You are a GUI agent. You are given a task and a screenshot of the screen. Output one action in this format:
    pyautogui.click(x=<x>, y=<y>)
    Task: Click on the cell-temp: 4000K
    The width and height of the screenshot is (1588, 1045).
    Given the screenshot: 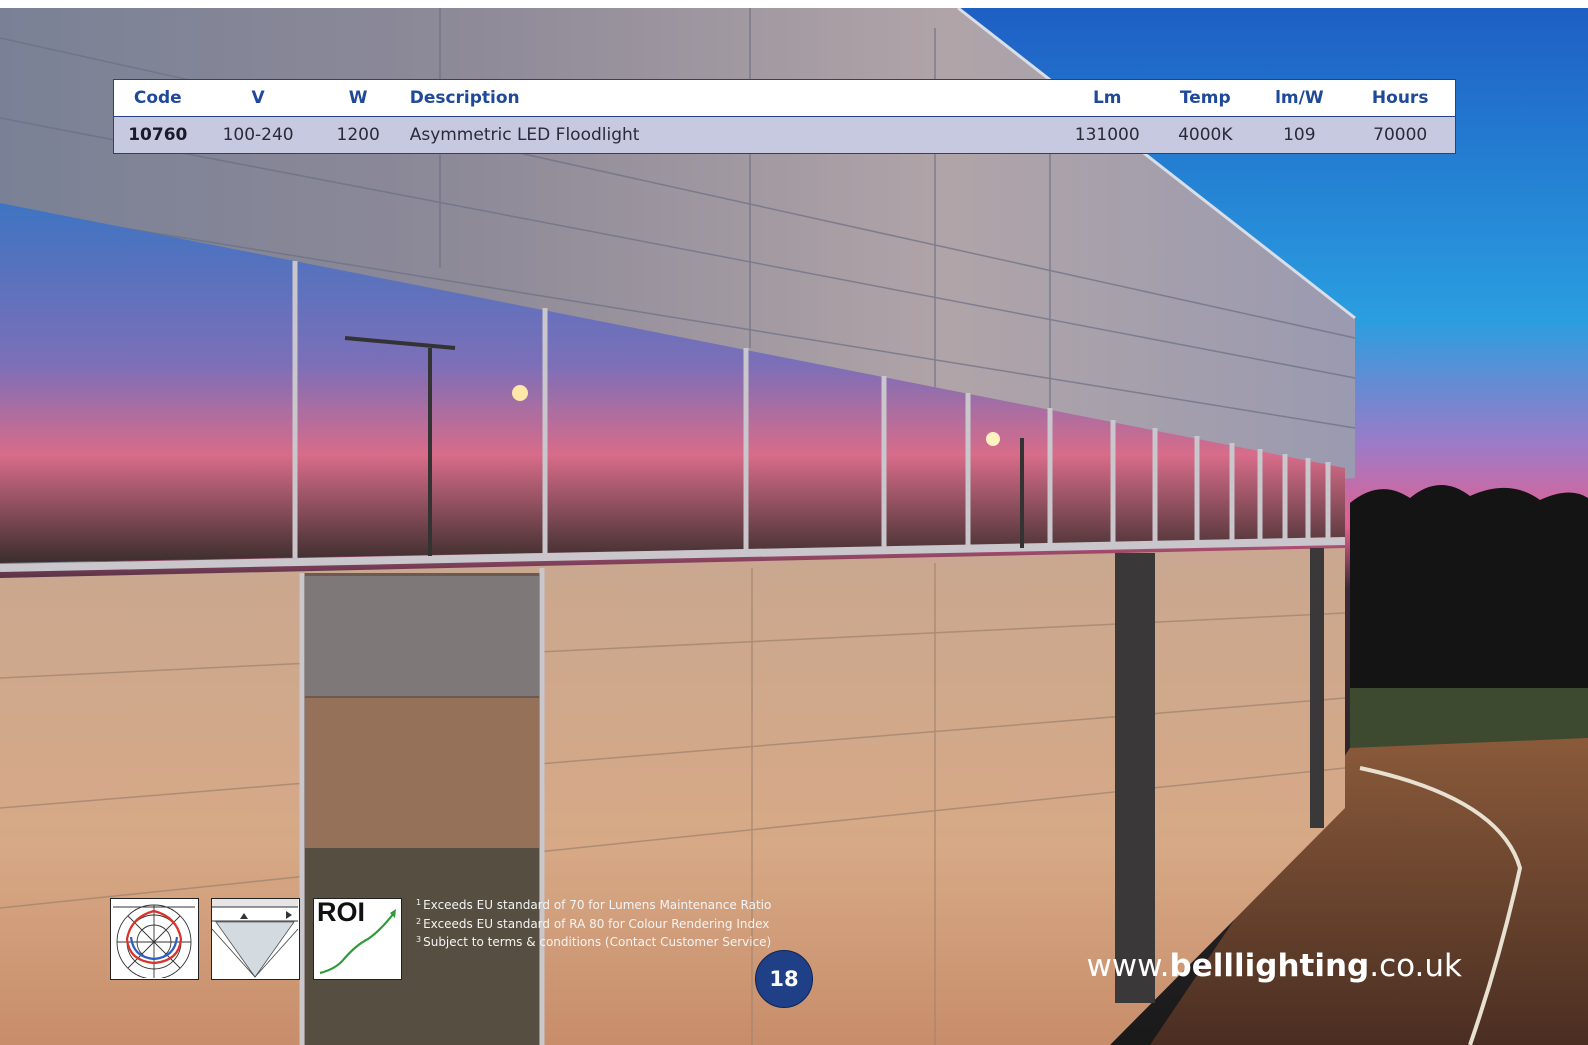 What is the action you would take?
    pyautogui.click(x=1205, y=135)
    